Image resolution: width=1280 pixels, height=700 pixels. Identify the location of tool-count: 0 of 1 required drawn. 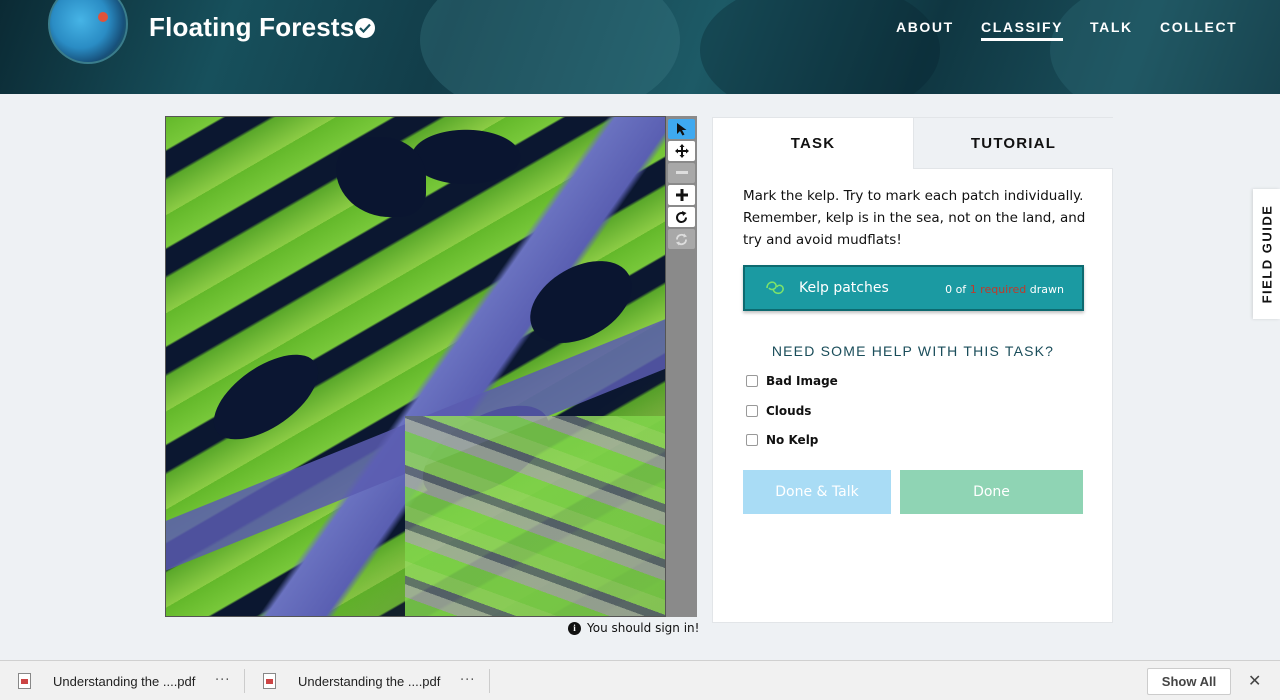
(1004, 289).